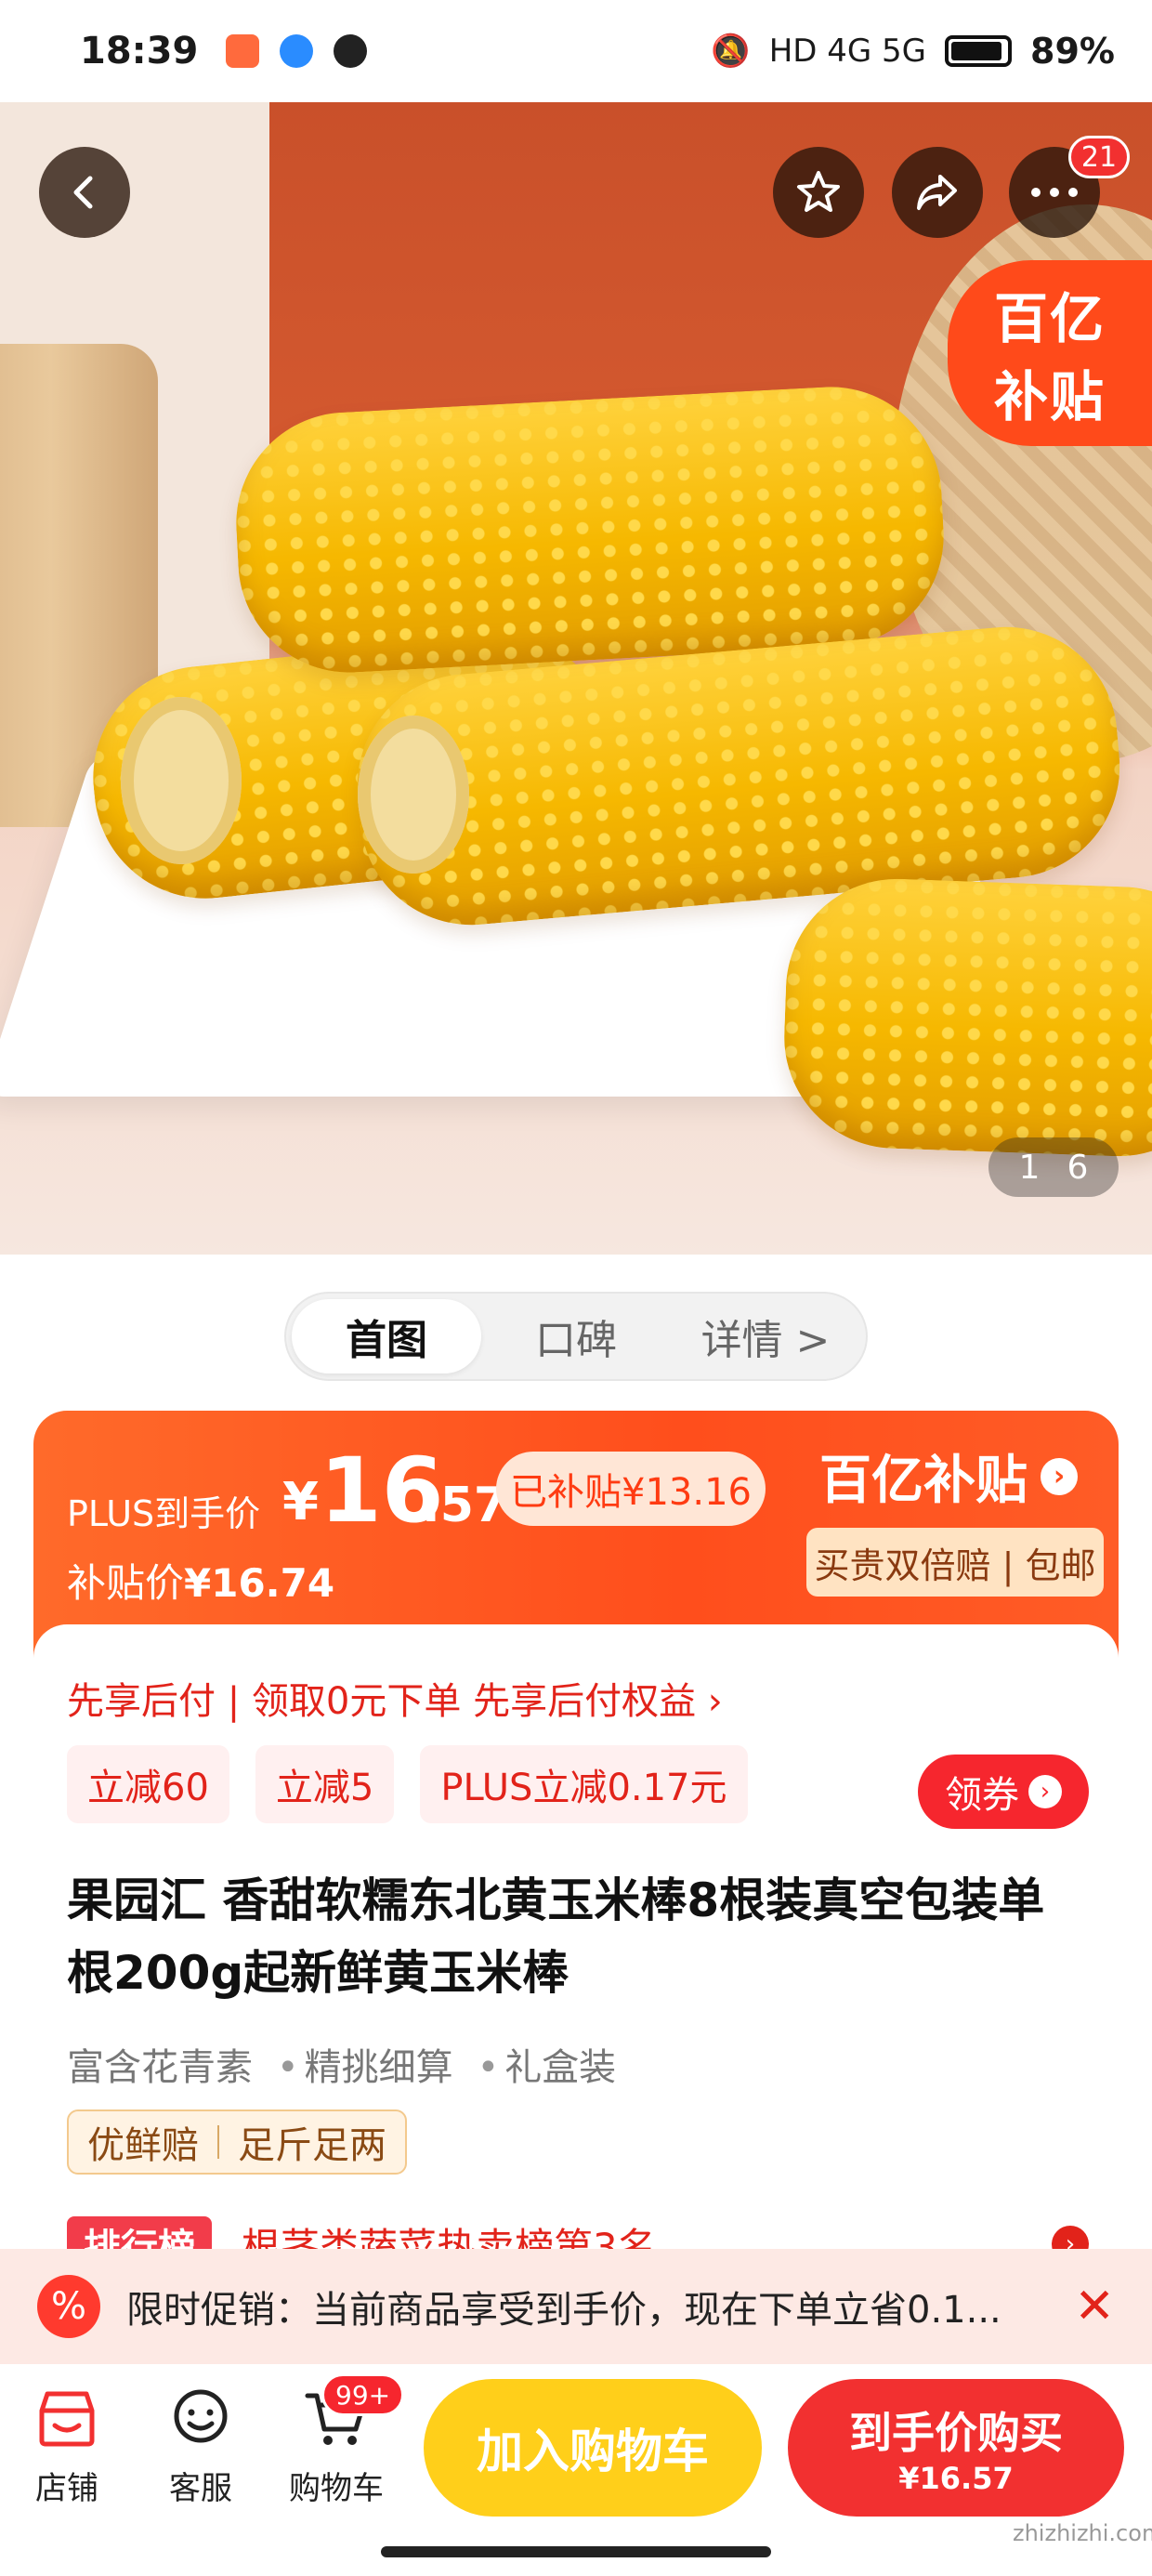  I want to click on subsidy-badge-line1: 百亿, so click(1050, 318).